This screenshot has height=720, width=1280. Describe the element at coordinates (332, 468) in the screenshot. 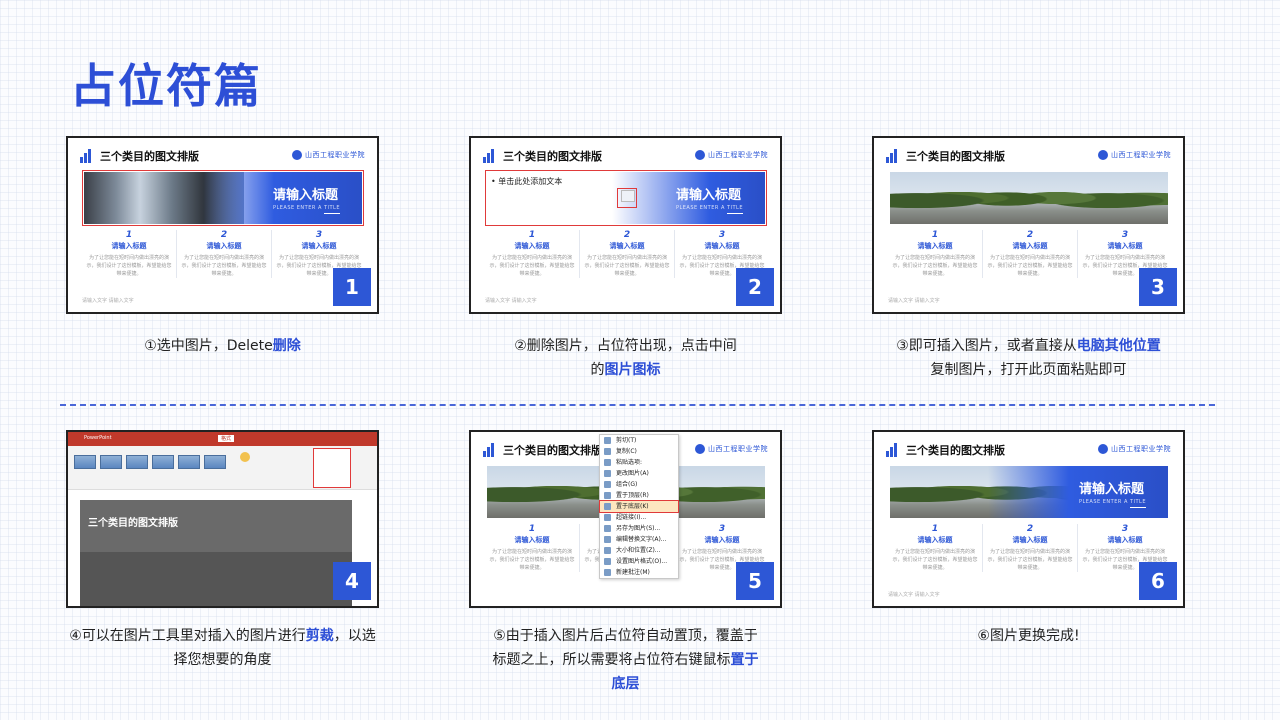

I see `crop-button` at that location.